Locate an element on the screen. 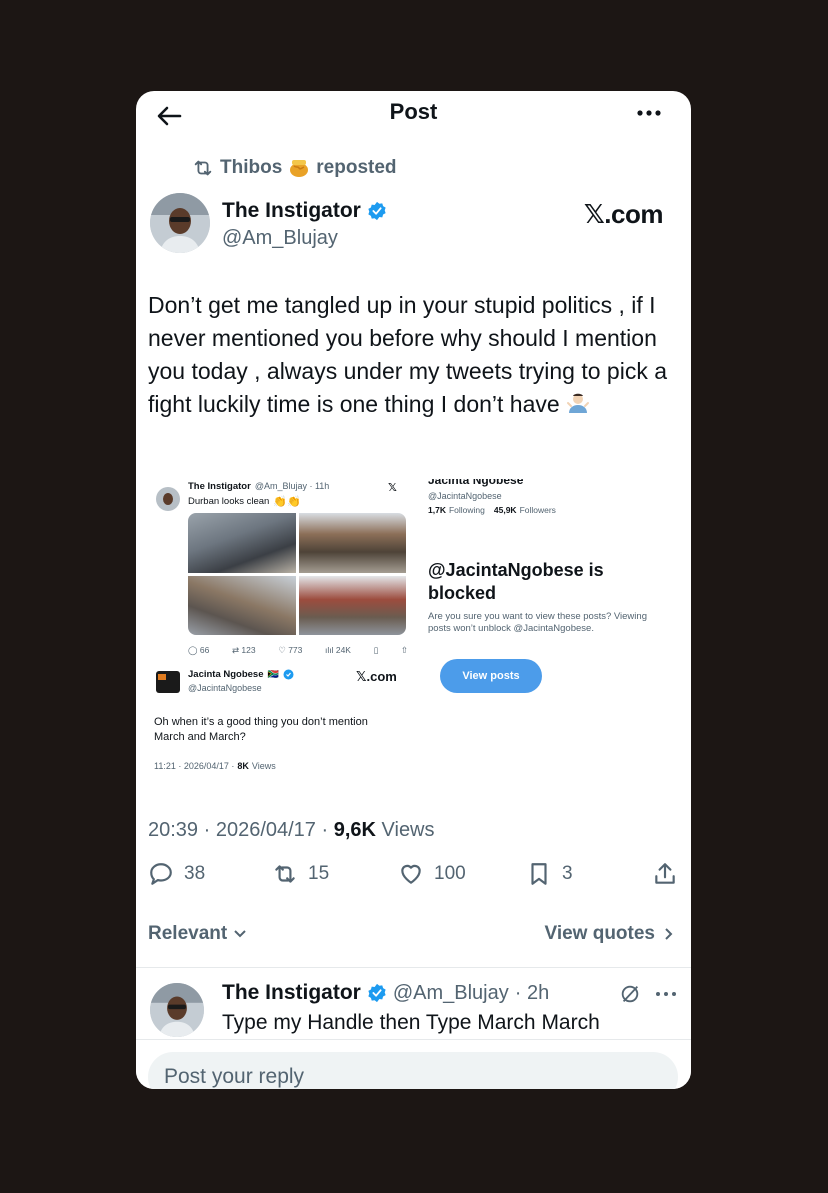 The height and width of the screenshot is (1193, 828). embed-reply-views: 8K is located at coordinates (243, 766).